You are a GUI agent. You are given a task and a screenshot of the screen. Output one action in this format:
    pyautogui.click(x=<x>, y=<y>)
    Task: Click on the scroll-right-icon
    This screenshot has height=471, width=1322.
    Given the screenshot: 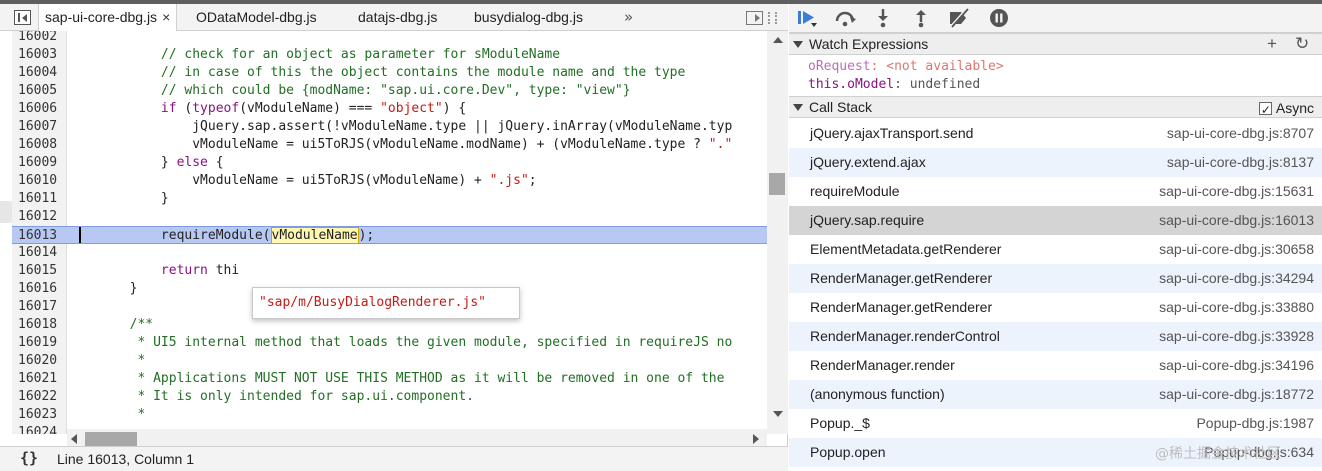 What is the action you would take?
    pyautogui.click(x=756, y=439)
    